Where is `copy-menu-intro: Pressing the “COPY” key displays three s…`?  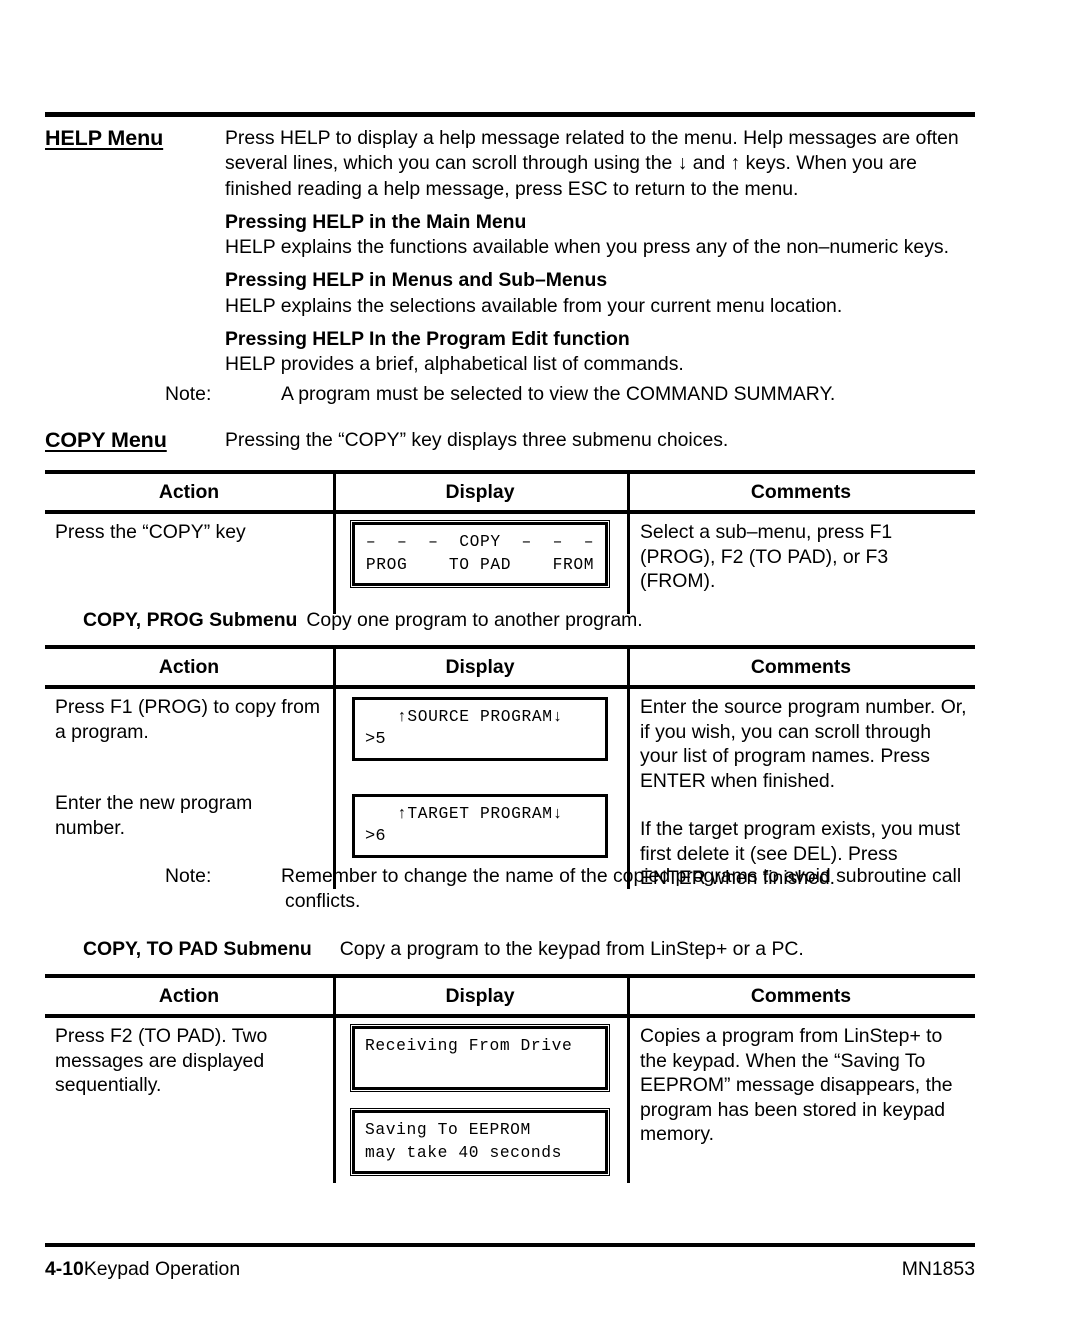 copy-menu-intro: Pressing the “COPY” key displays three s… is located at coordinates (477, 440).